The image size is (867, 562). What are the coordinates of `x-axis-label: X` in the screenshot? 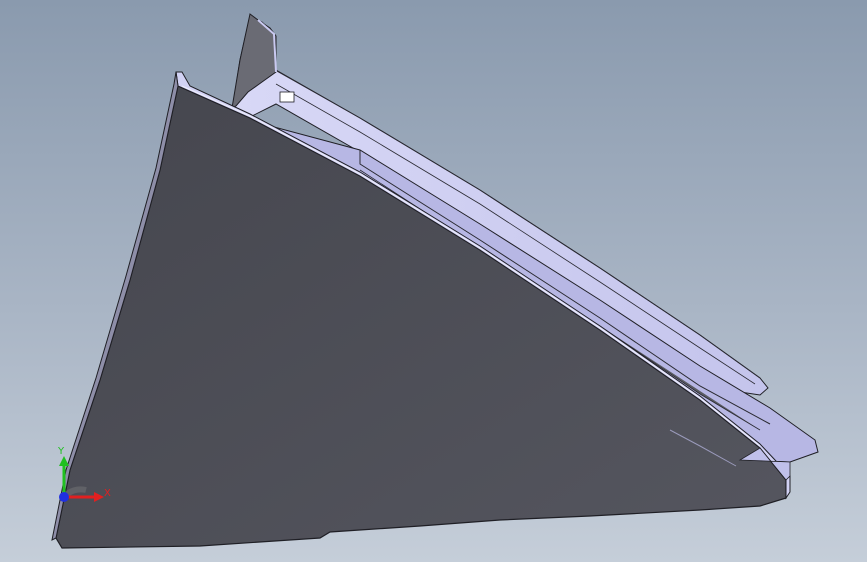 It's located at (107, 493).